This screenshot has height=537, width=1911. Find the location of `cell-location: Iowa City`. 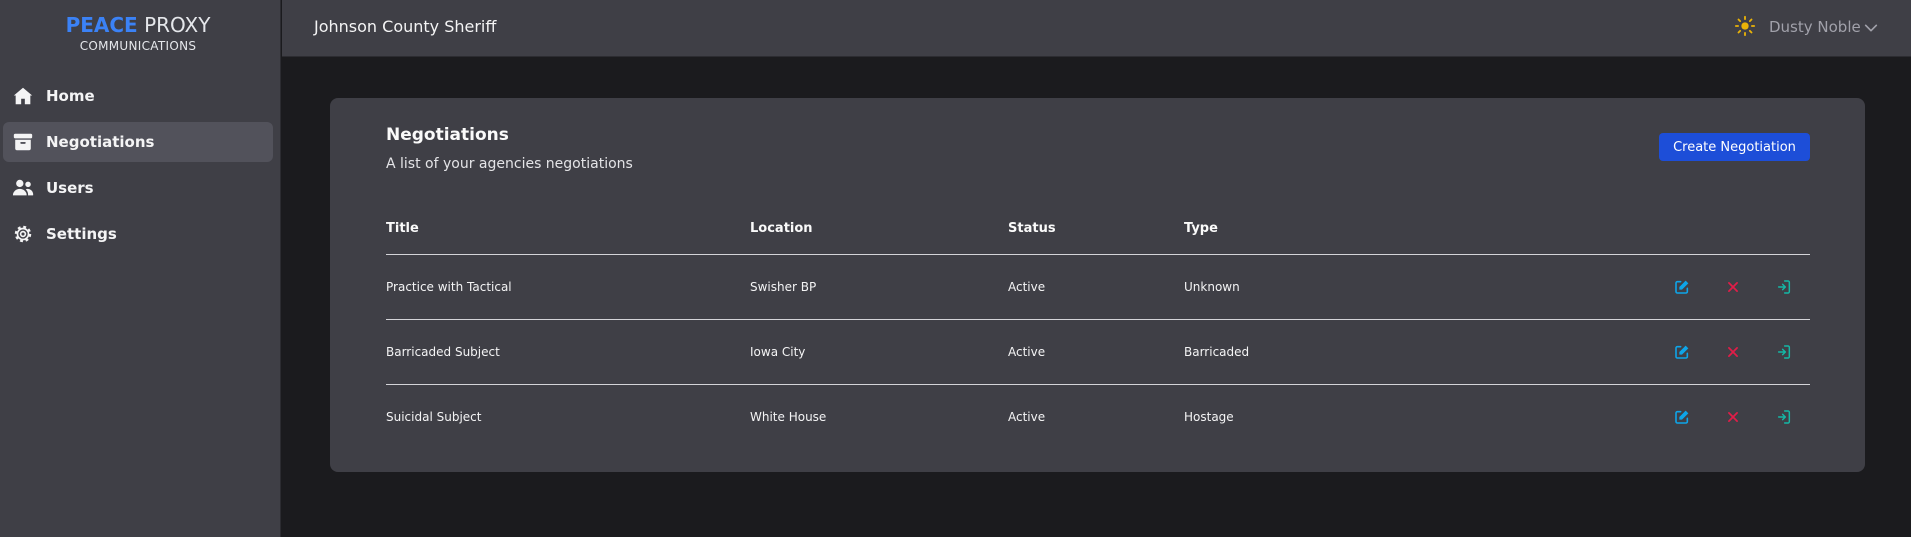

cell-location: Iowa City is located at coordinates (778, 352).